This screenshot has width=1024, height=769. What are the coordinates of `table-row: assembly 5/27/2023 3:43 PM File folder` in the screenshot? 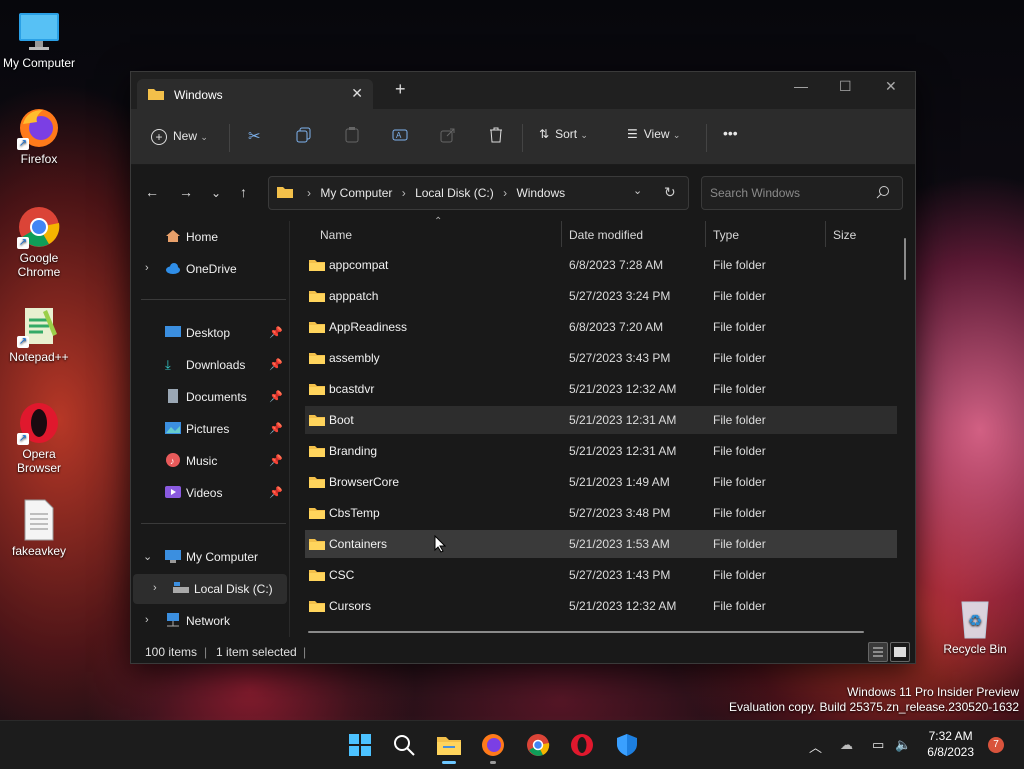 It's located at (601, 358).